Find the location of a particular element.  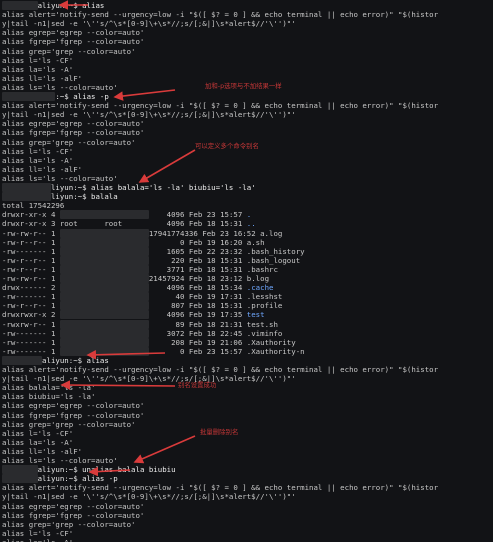

arrow-to-new-aliases is located at coordinates (118, 385).